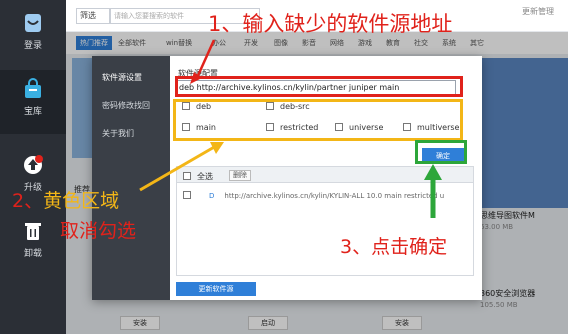 The width and height of the screenshot is (568, 334). Describe the element at coordinates (205, 60) in the screenshot. I see `arrow-red` at that location.